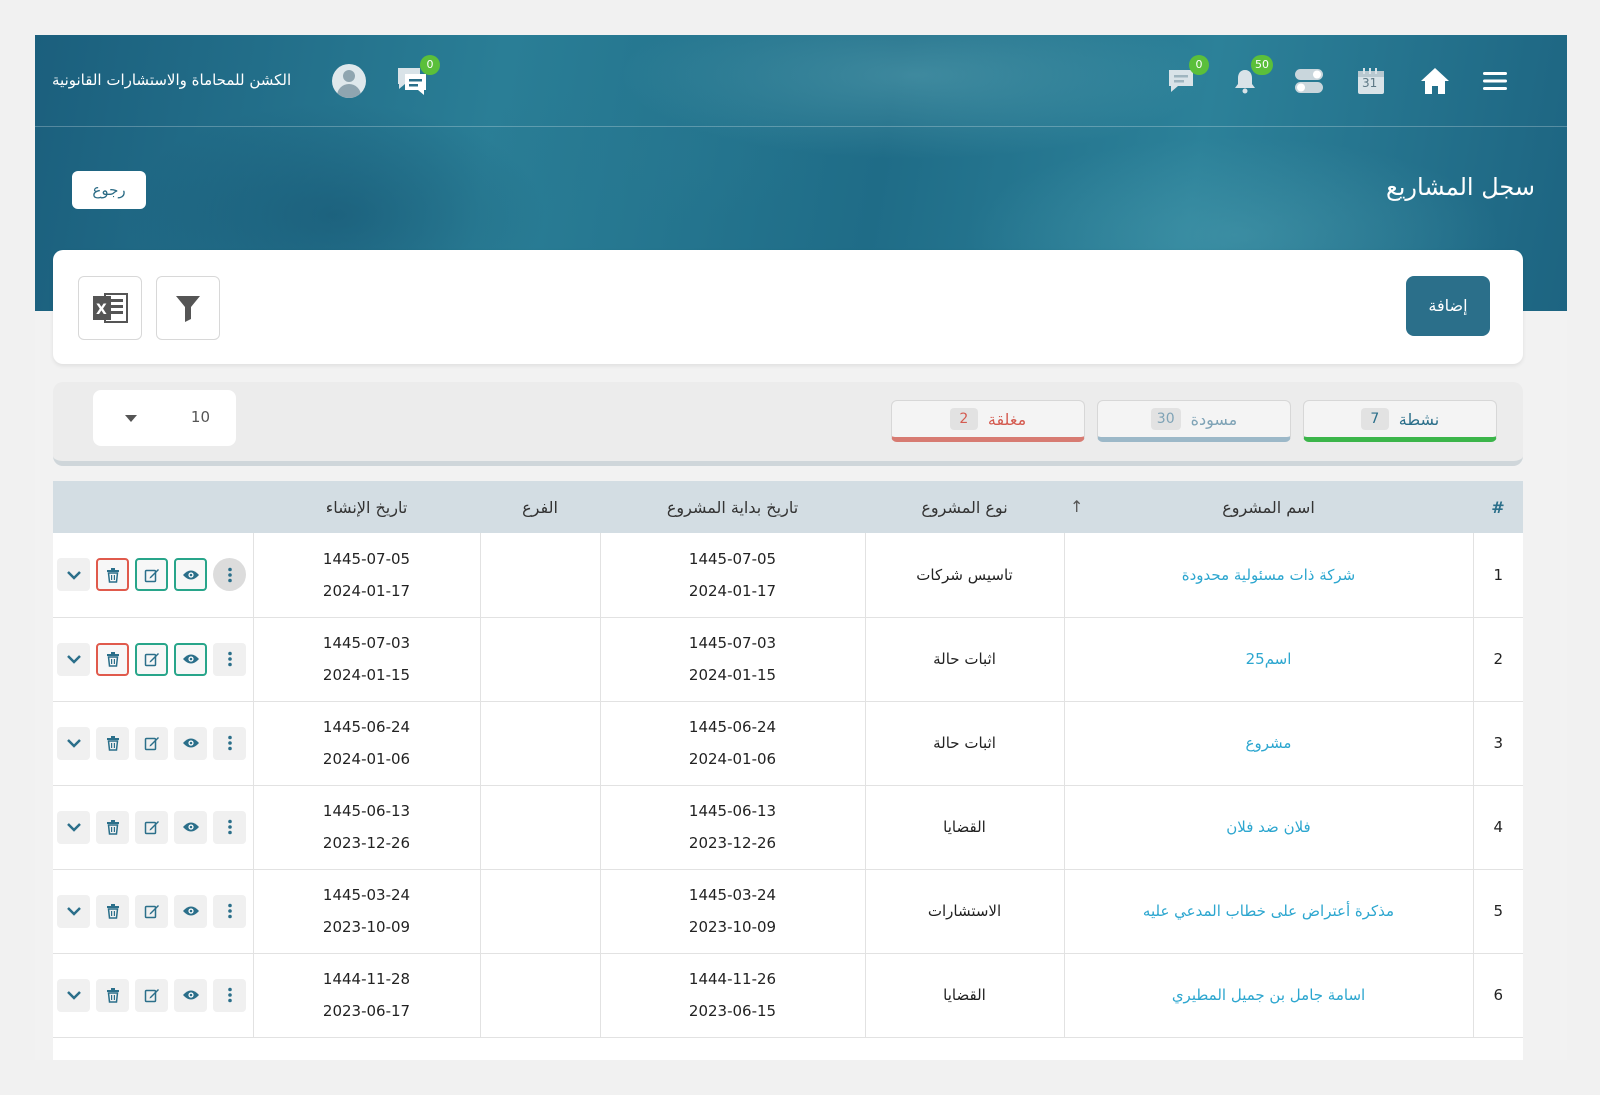 Image resolution: width=1600 pixels, height=1095 pixels. What do you see at coordinates (1249, 78) in the screenshot?
I see `notifications-bell-icon: 50` at bounding box center [1249, 78].